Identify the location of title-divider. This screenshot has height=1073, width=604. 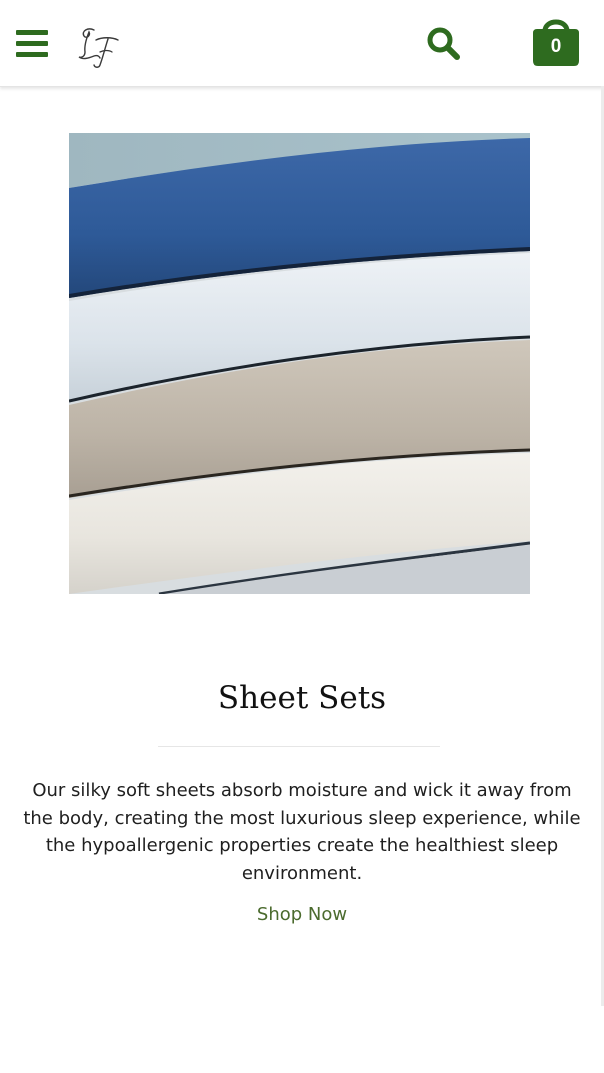
(299, 746).